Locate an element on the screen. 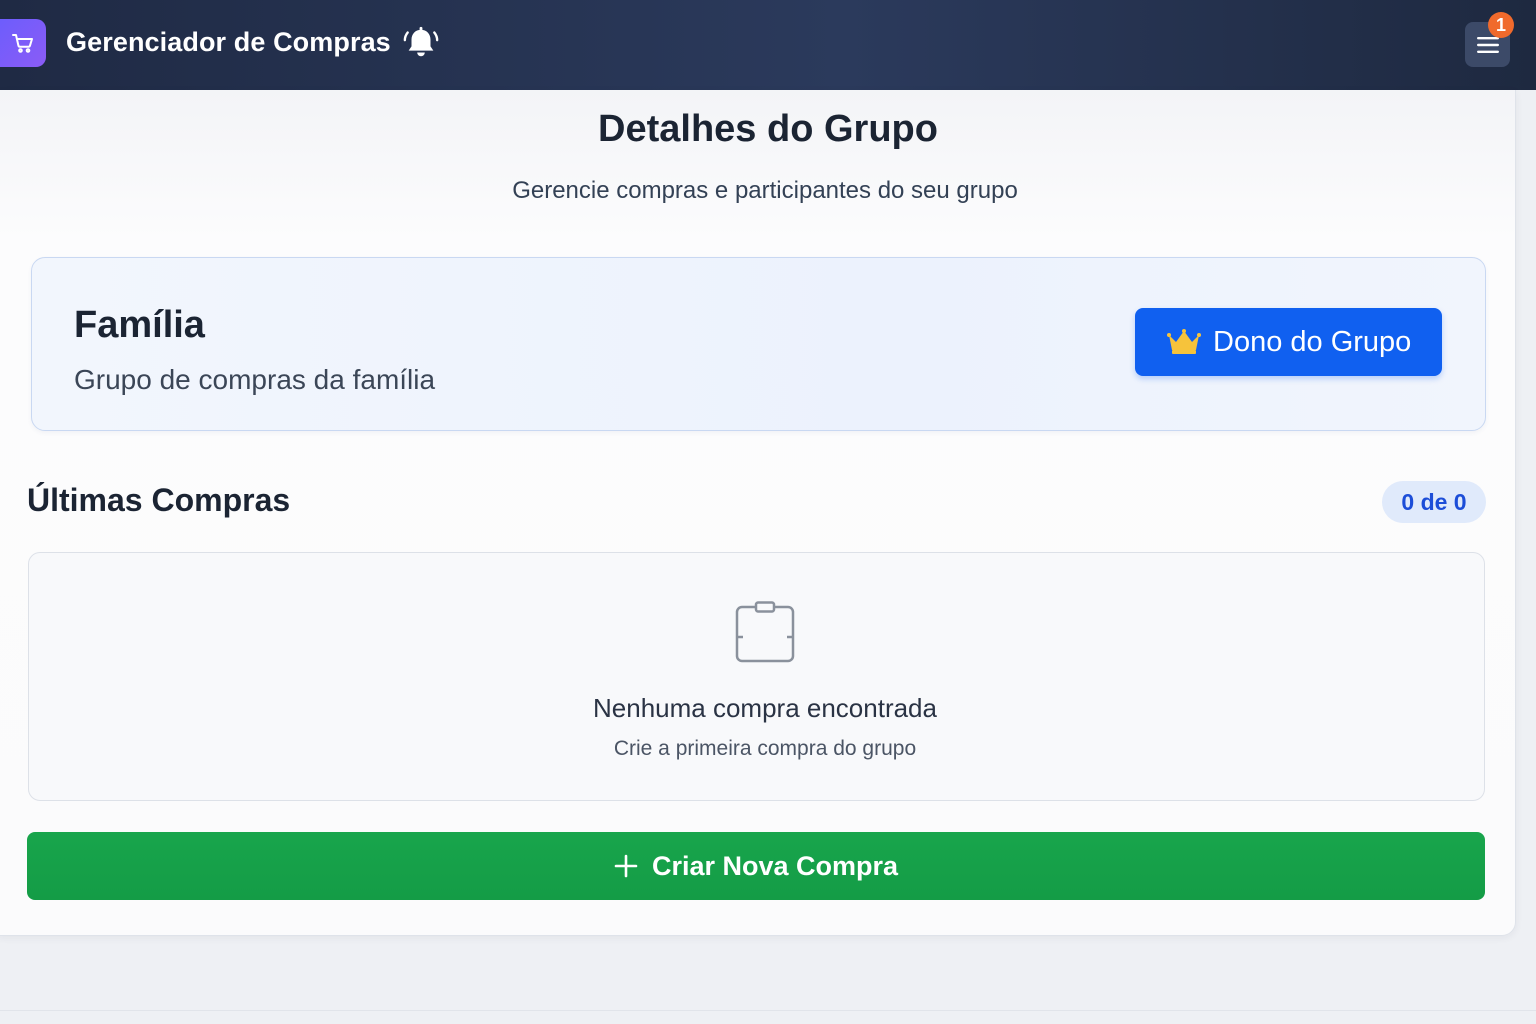 This screenshot has height=1024, width=1536. clipboard-icon is located at coordinates (765, 632).